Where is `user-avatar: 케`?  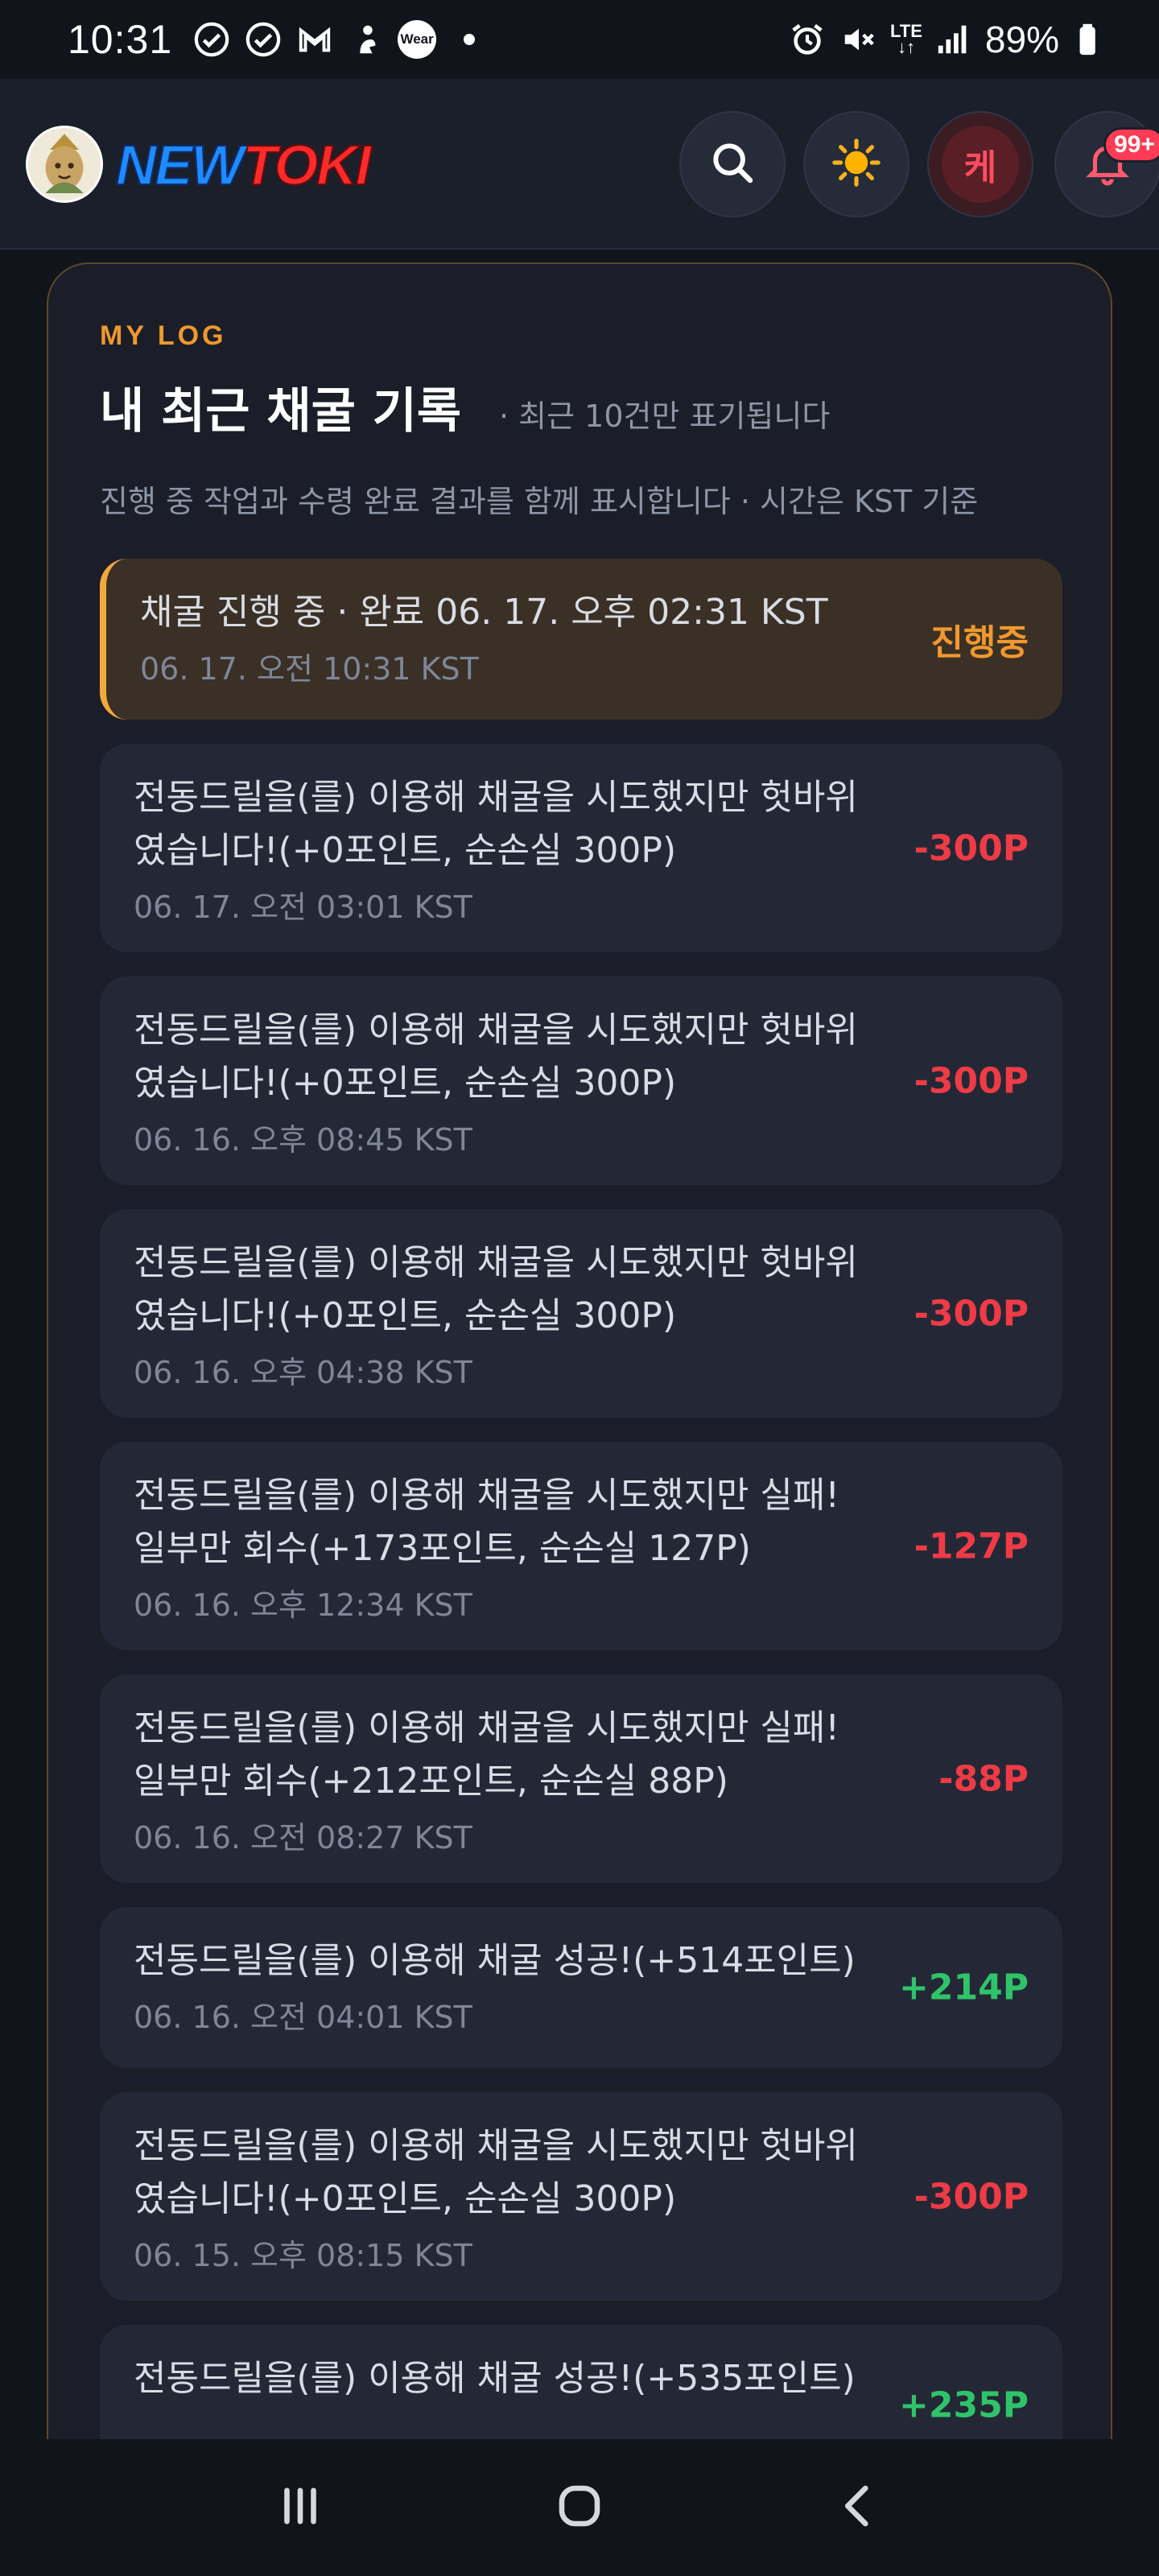 user-avatar: 케 is located at coordinates (980, 164).